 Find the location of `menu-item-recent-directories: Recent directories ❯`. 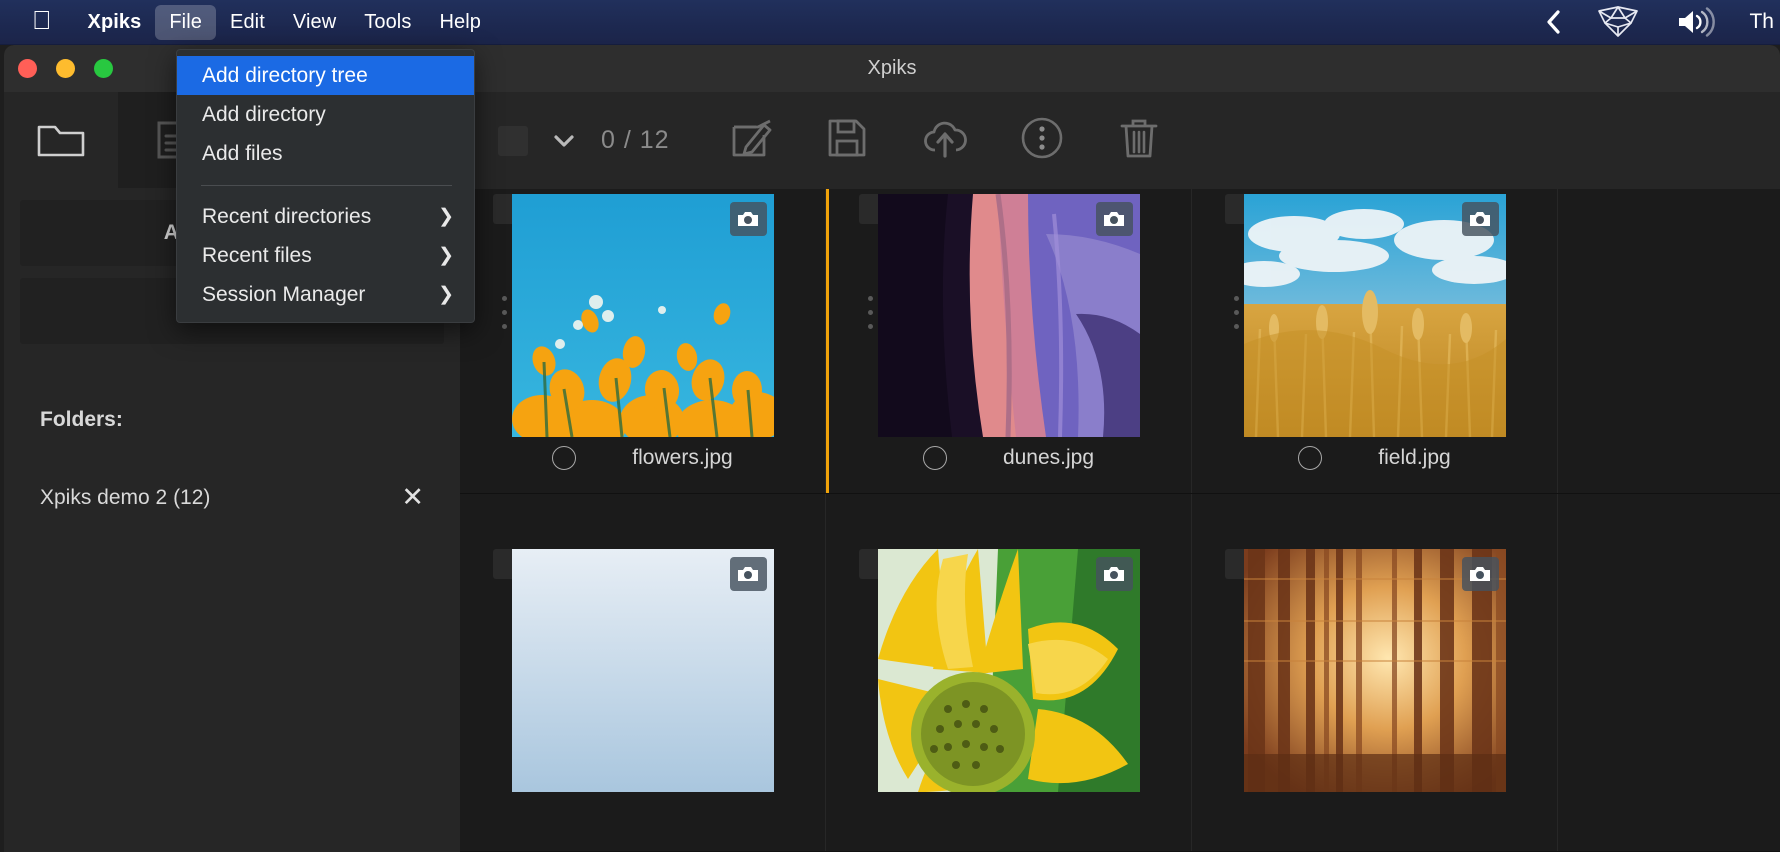

menu-item-recent-directories: Recent directories ❯ is located at coordinates (325, 216).